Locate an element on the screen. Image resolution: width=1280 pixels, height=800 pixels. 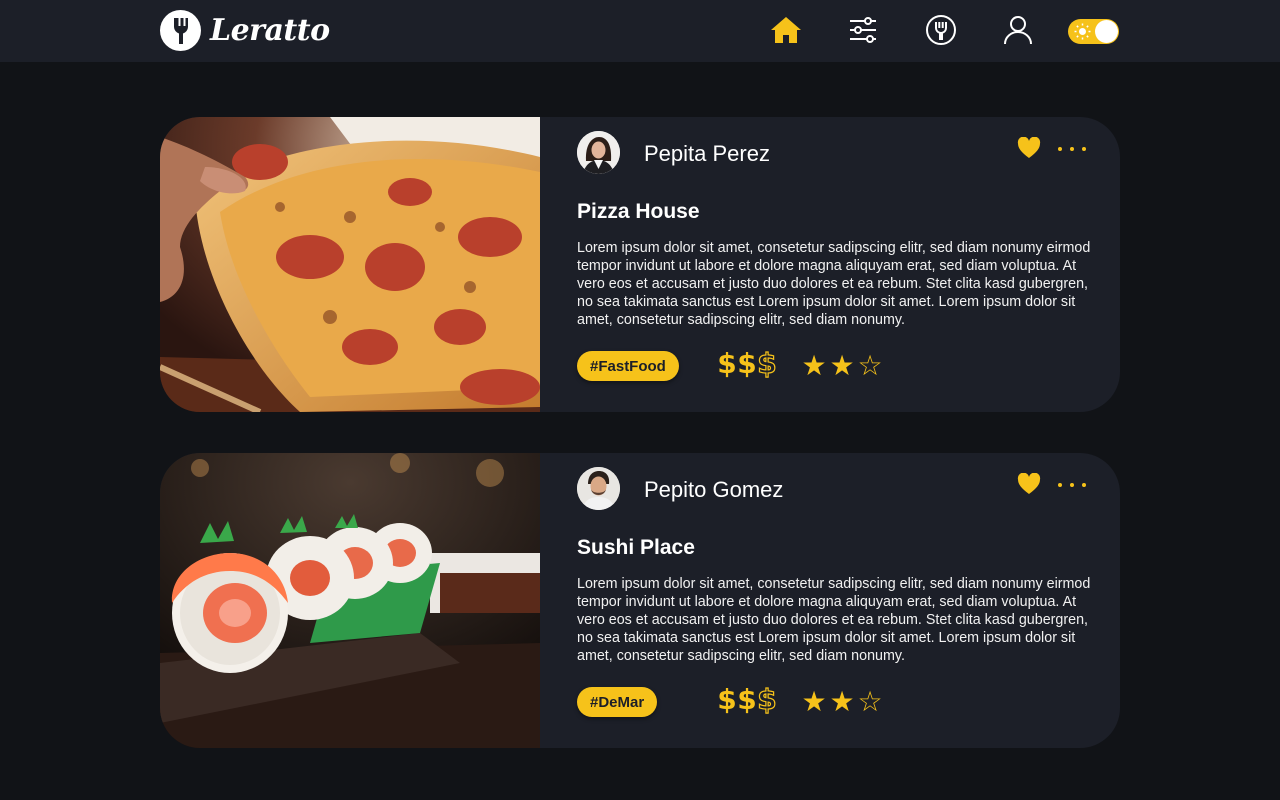
author-name: Pepita Perez is located at coordinates (707, 154).